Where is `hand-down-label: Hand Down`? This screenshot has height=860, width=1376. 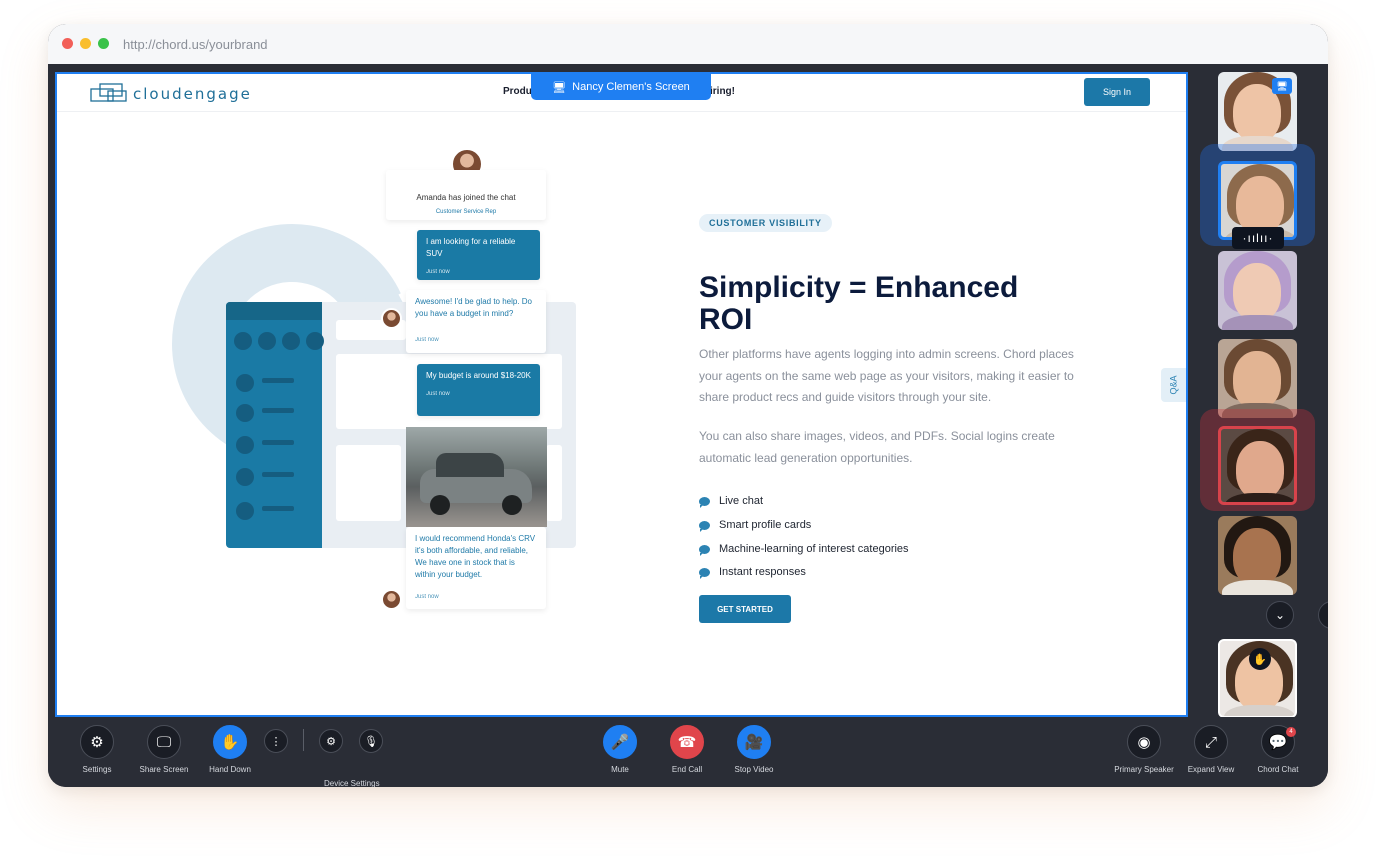
hand-down-label: Hand Down is located at coordinates (230, 769).